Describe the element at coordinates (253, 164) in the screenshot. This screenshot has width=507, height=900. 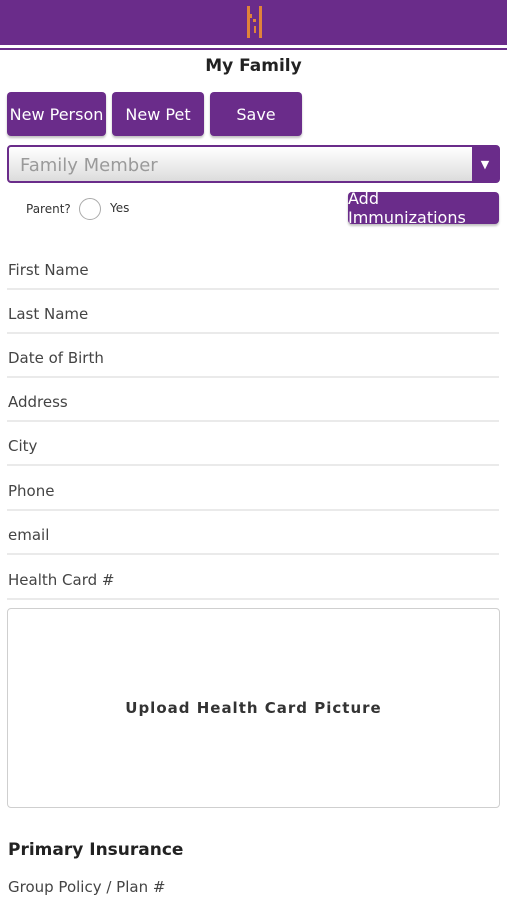
I see `family-member-select: Family Member ▼` at that location.